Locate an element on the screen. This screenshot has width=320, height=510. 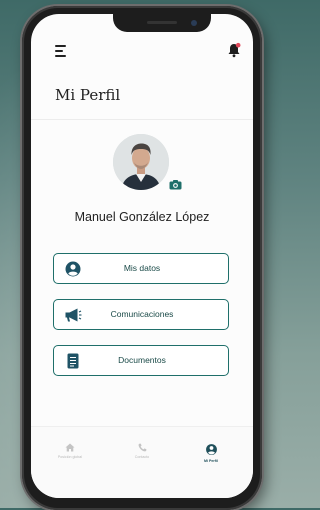
camera-icon is located at coordinates (175, 184).